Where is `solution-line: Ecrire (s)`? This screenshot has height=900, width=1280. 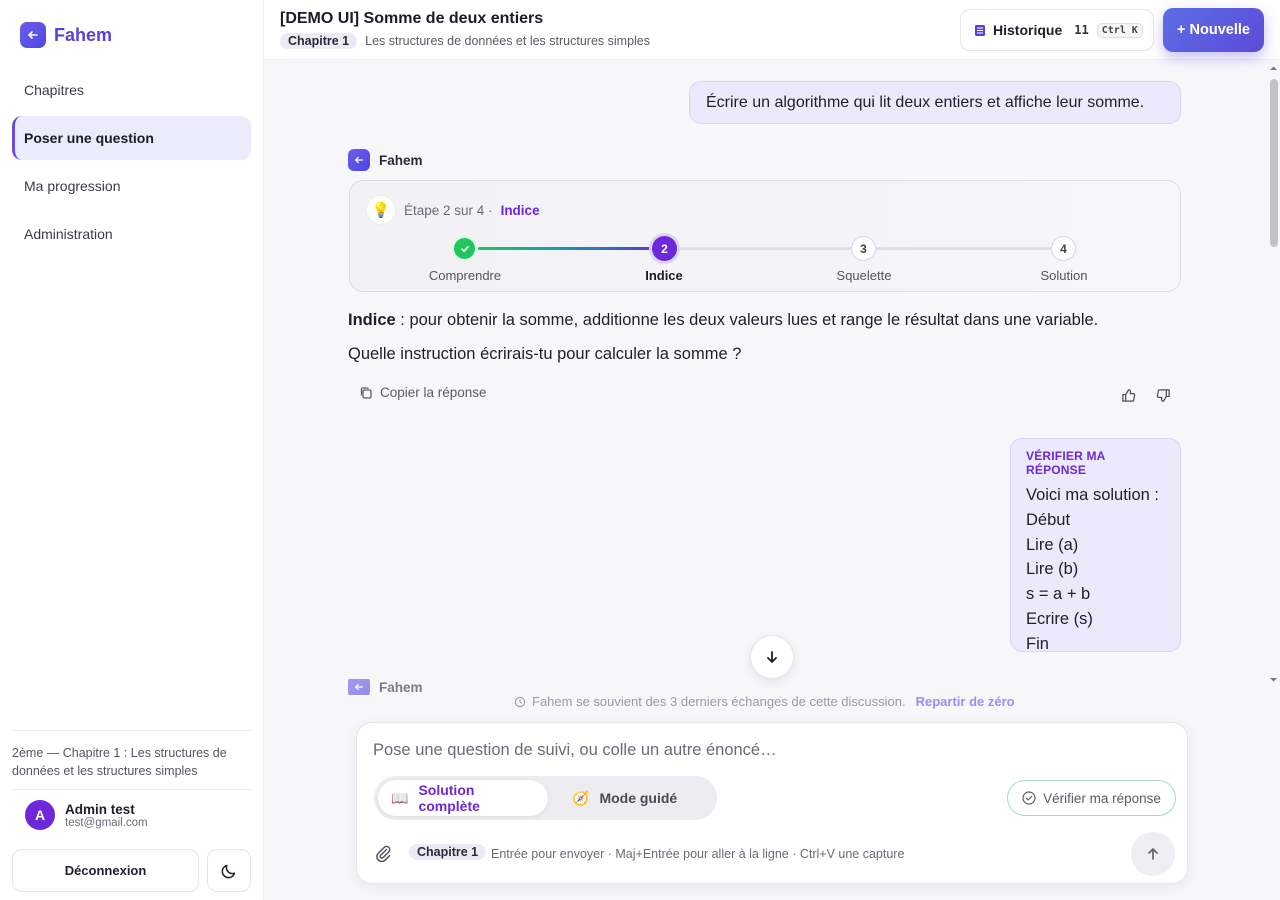 solution-line: Ecrire (s) is located at coordinates (1059, 618).